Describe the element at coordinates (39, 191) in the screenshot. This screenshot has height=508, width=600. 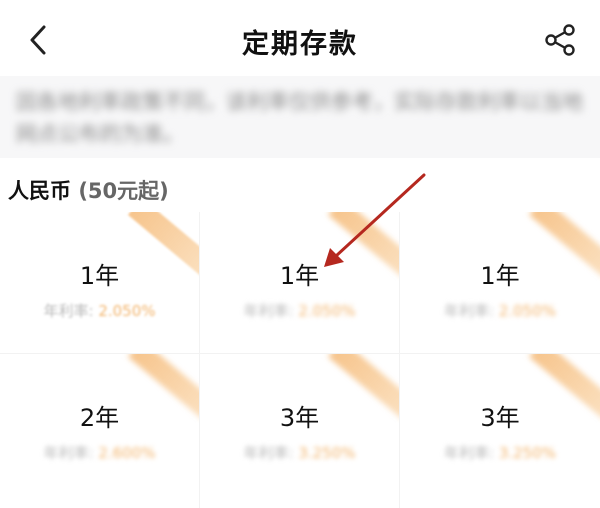
I see `currency-label: 人民币` at that location.